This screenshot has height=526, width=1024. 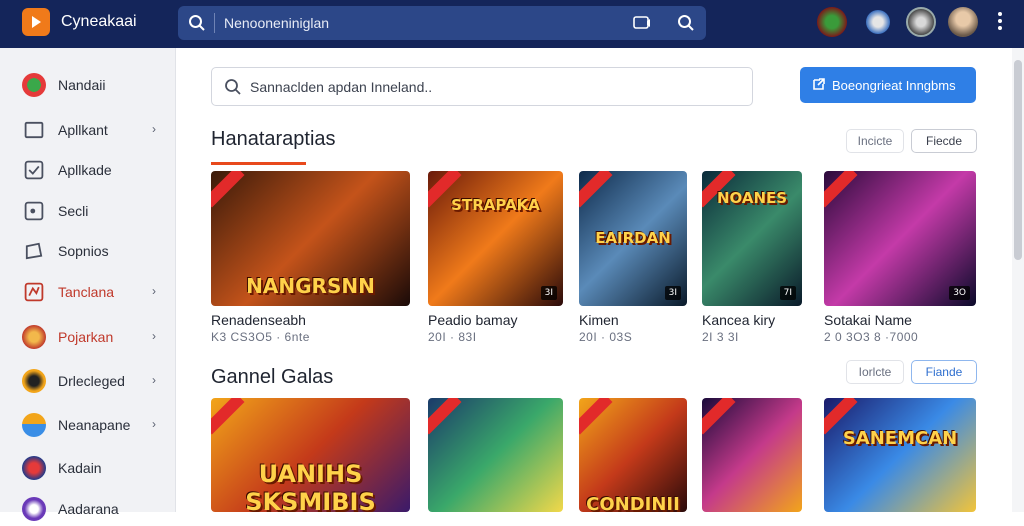 I want to click on profile-icon, so click(x=34, y=509).